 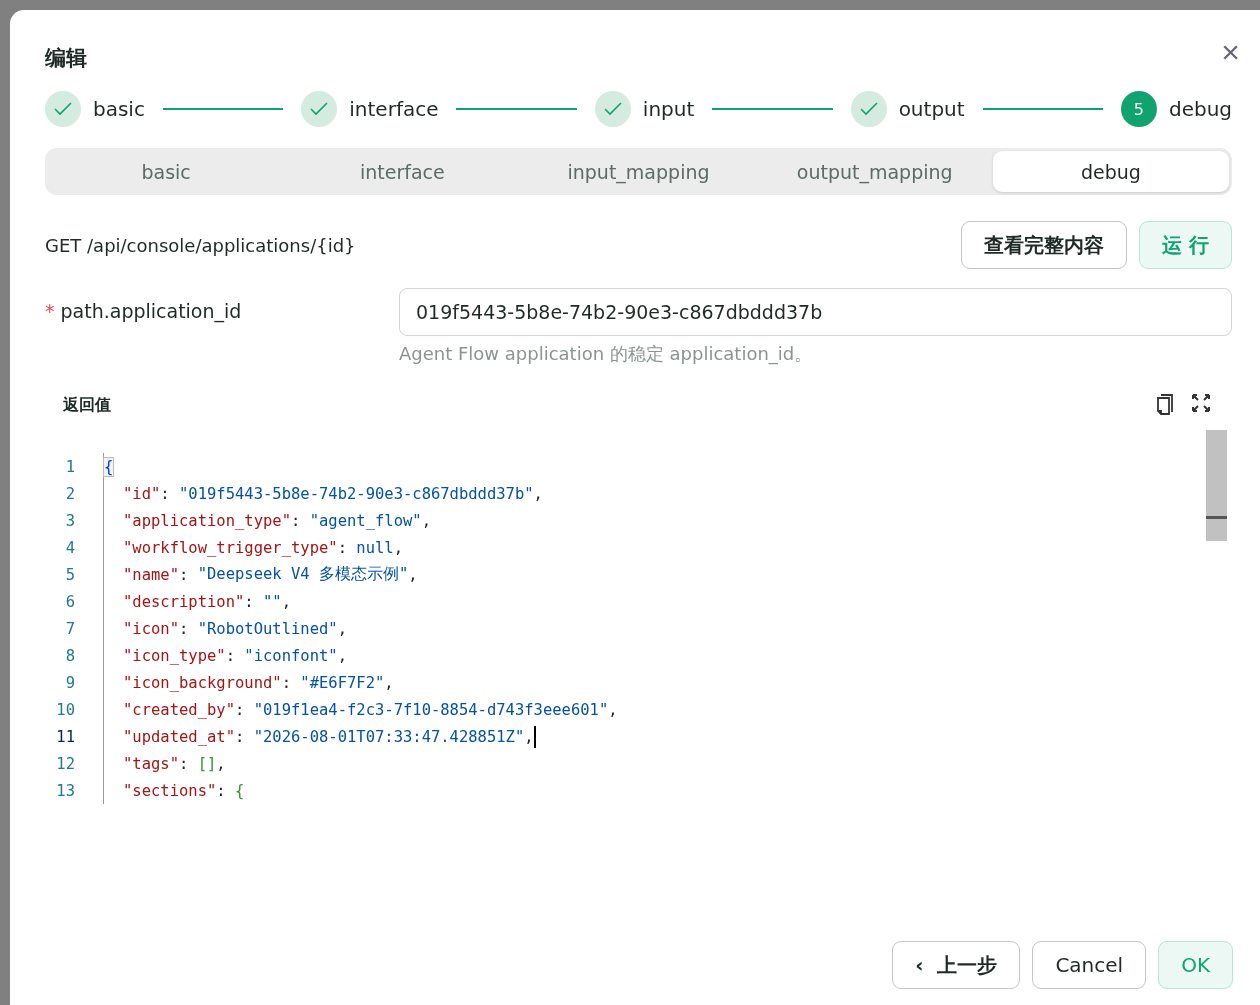 I want to click on line-number: 5, so click(x=70, y=574).